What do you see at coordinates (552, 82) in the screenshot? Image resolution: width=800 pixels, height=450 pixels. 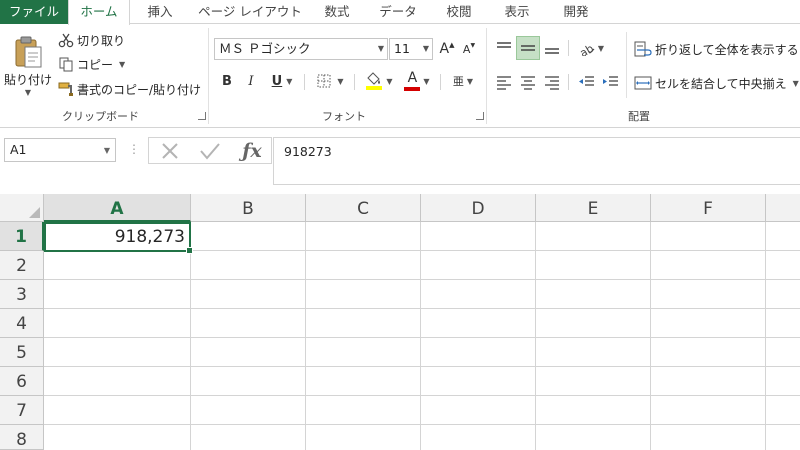 I see `align-right-button` at bounding box center [552, 82].